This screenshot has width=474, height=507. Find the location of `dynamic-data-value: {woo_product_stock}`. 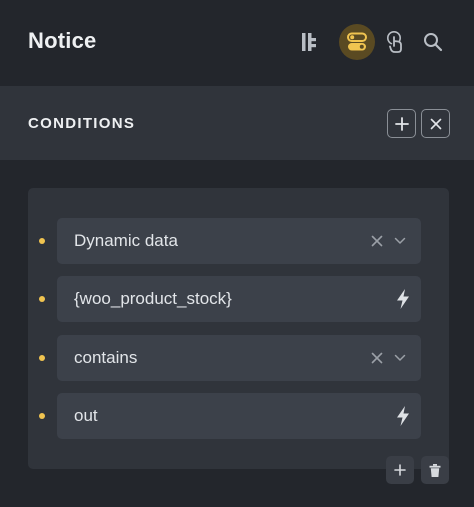

dynamic-data-value: {woo_product_stock} is located at coordinates (153, 298).